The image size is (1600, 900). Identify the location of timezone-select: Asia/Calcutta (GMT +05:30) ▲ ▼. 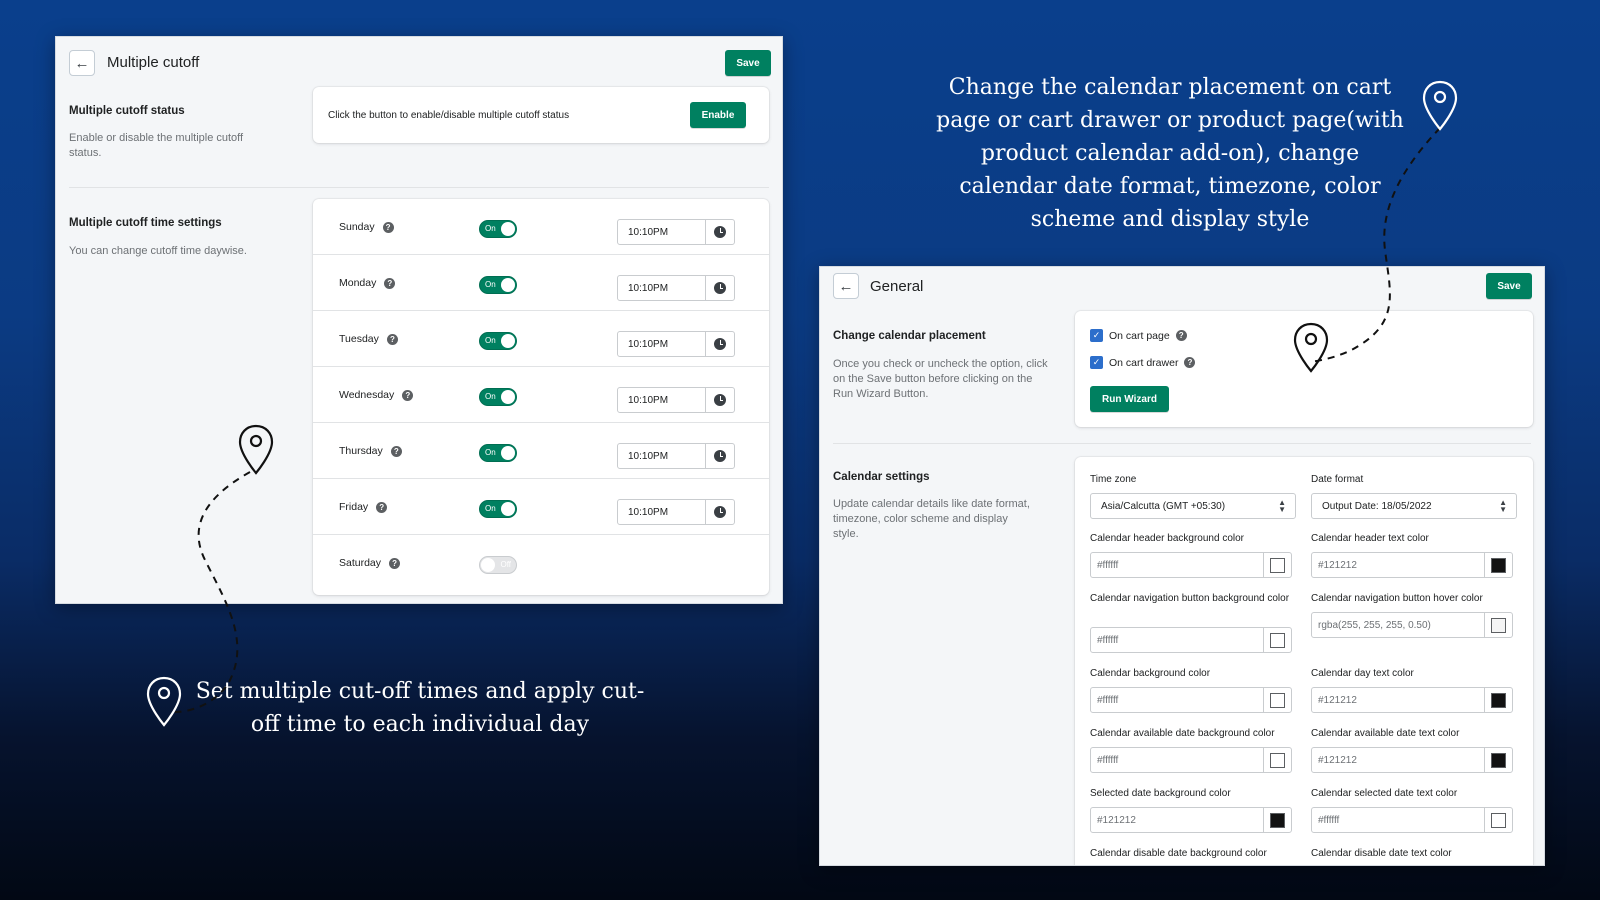
(1193, 506).